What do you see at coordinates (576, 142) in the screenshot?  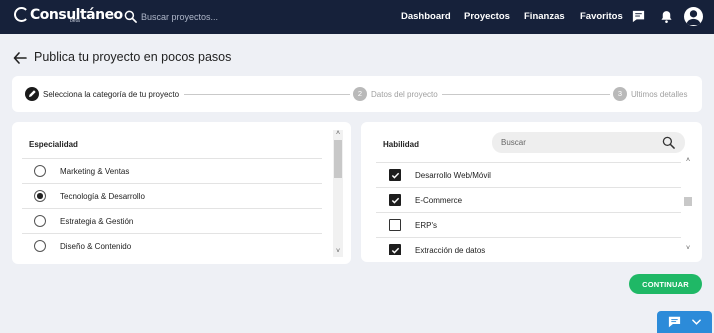 I see `skill-search-input` at bounding box center [576, 142].